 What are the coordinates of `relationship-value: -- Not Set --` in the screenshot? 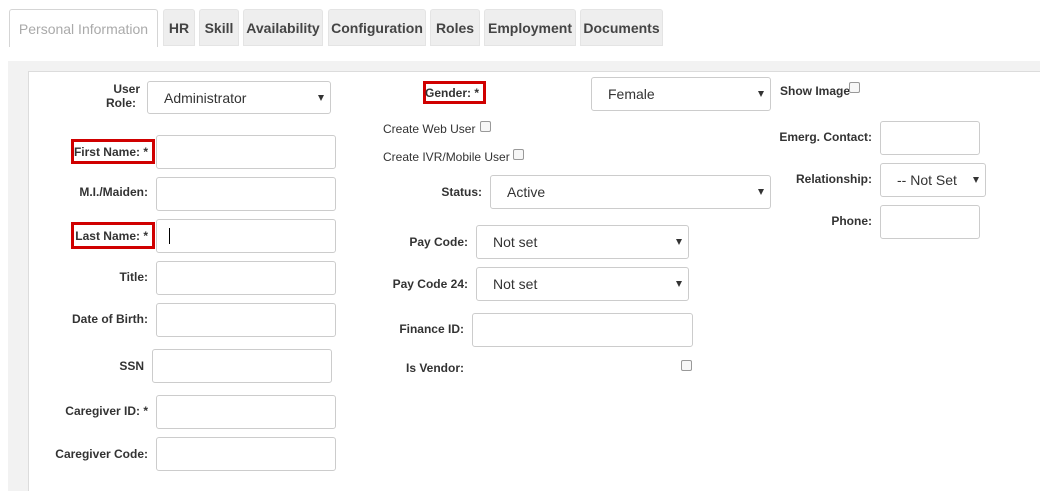 It's located at (929, 180).